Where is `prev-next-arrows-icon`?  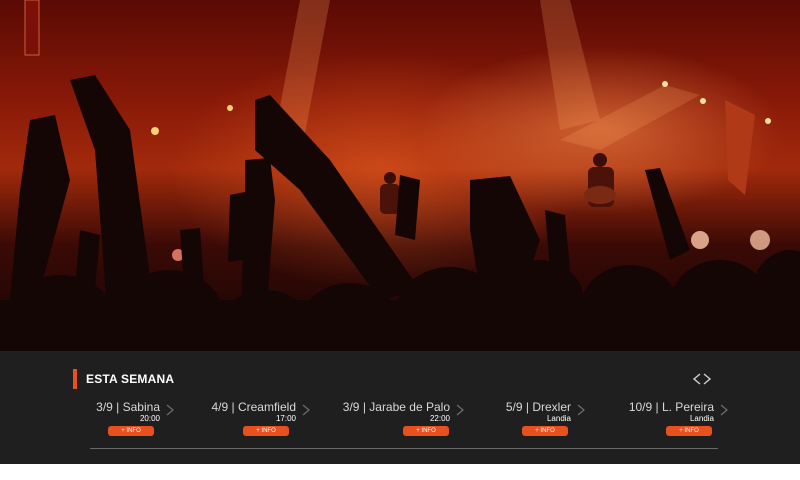 prev-next-arrows-icon is located at coordinates (702, 379).